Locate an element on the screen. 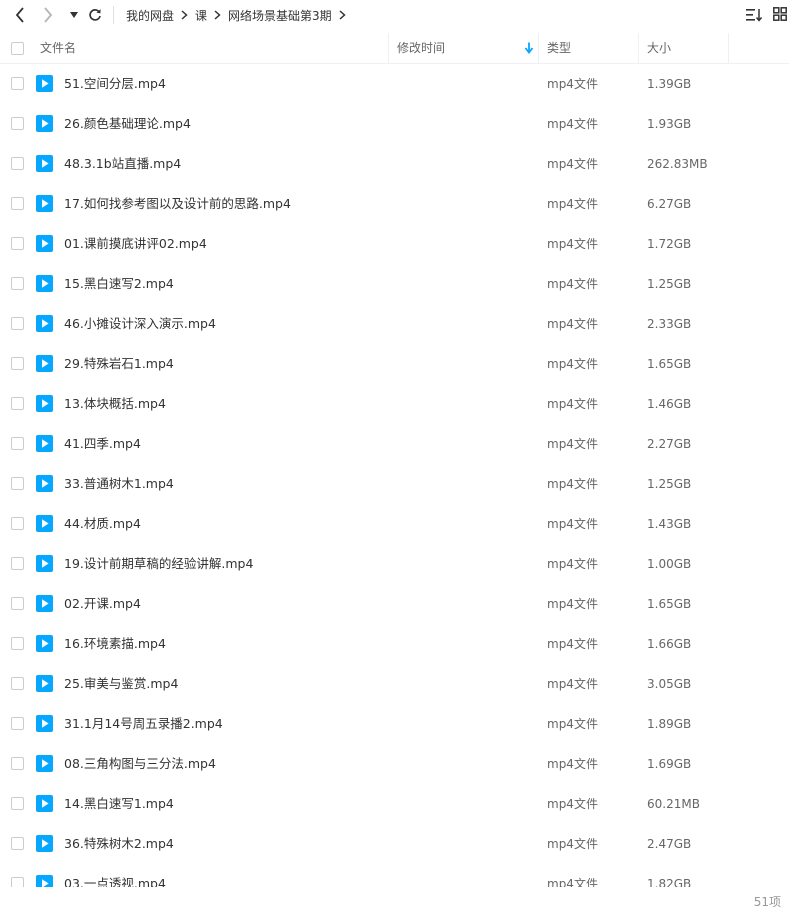 The image size is (789, 913). file-name: 02.开课.mp4 is located at coordinates (102, 604).